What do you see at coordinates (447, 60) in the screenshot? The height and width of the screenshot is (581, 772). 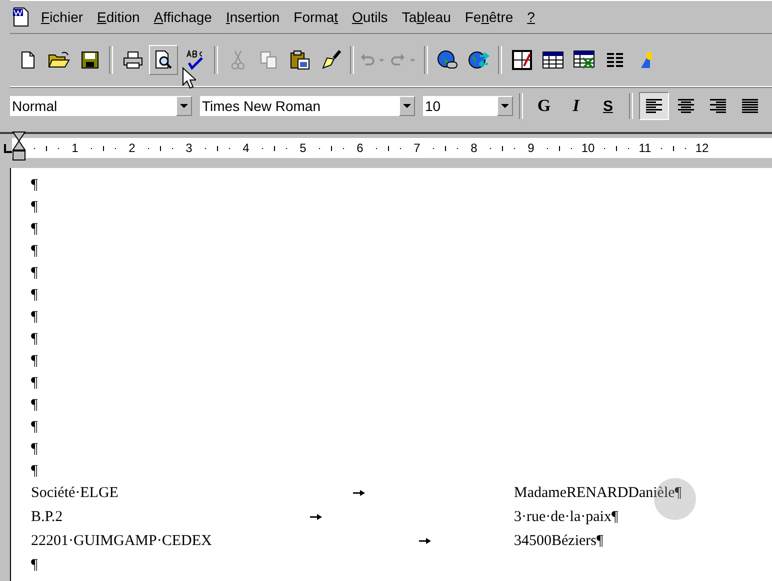 I see `globe-link-icon` at bounding box center [447, 60].